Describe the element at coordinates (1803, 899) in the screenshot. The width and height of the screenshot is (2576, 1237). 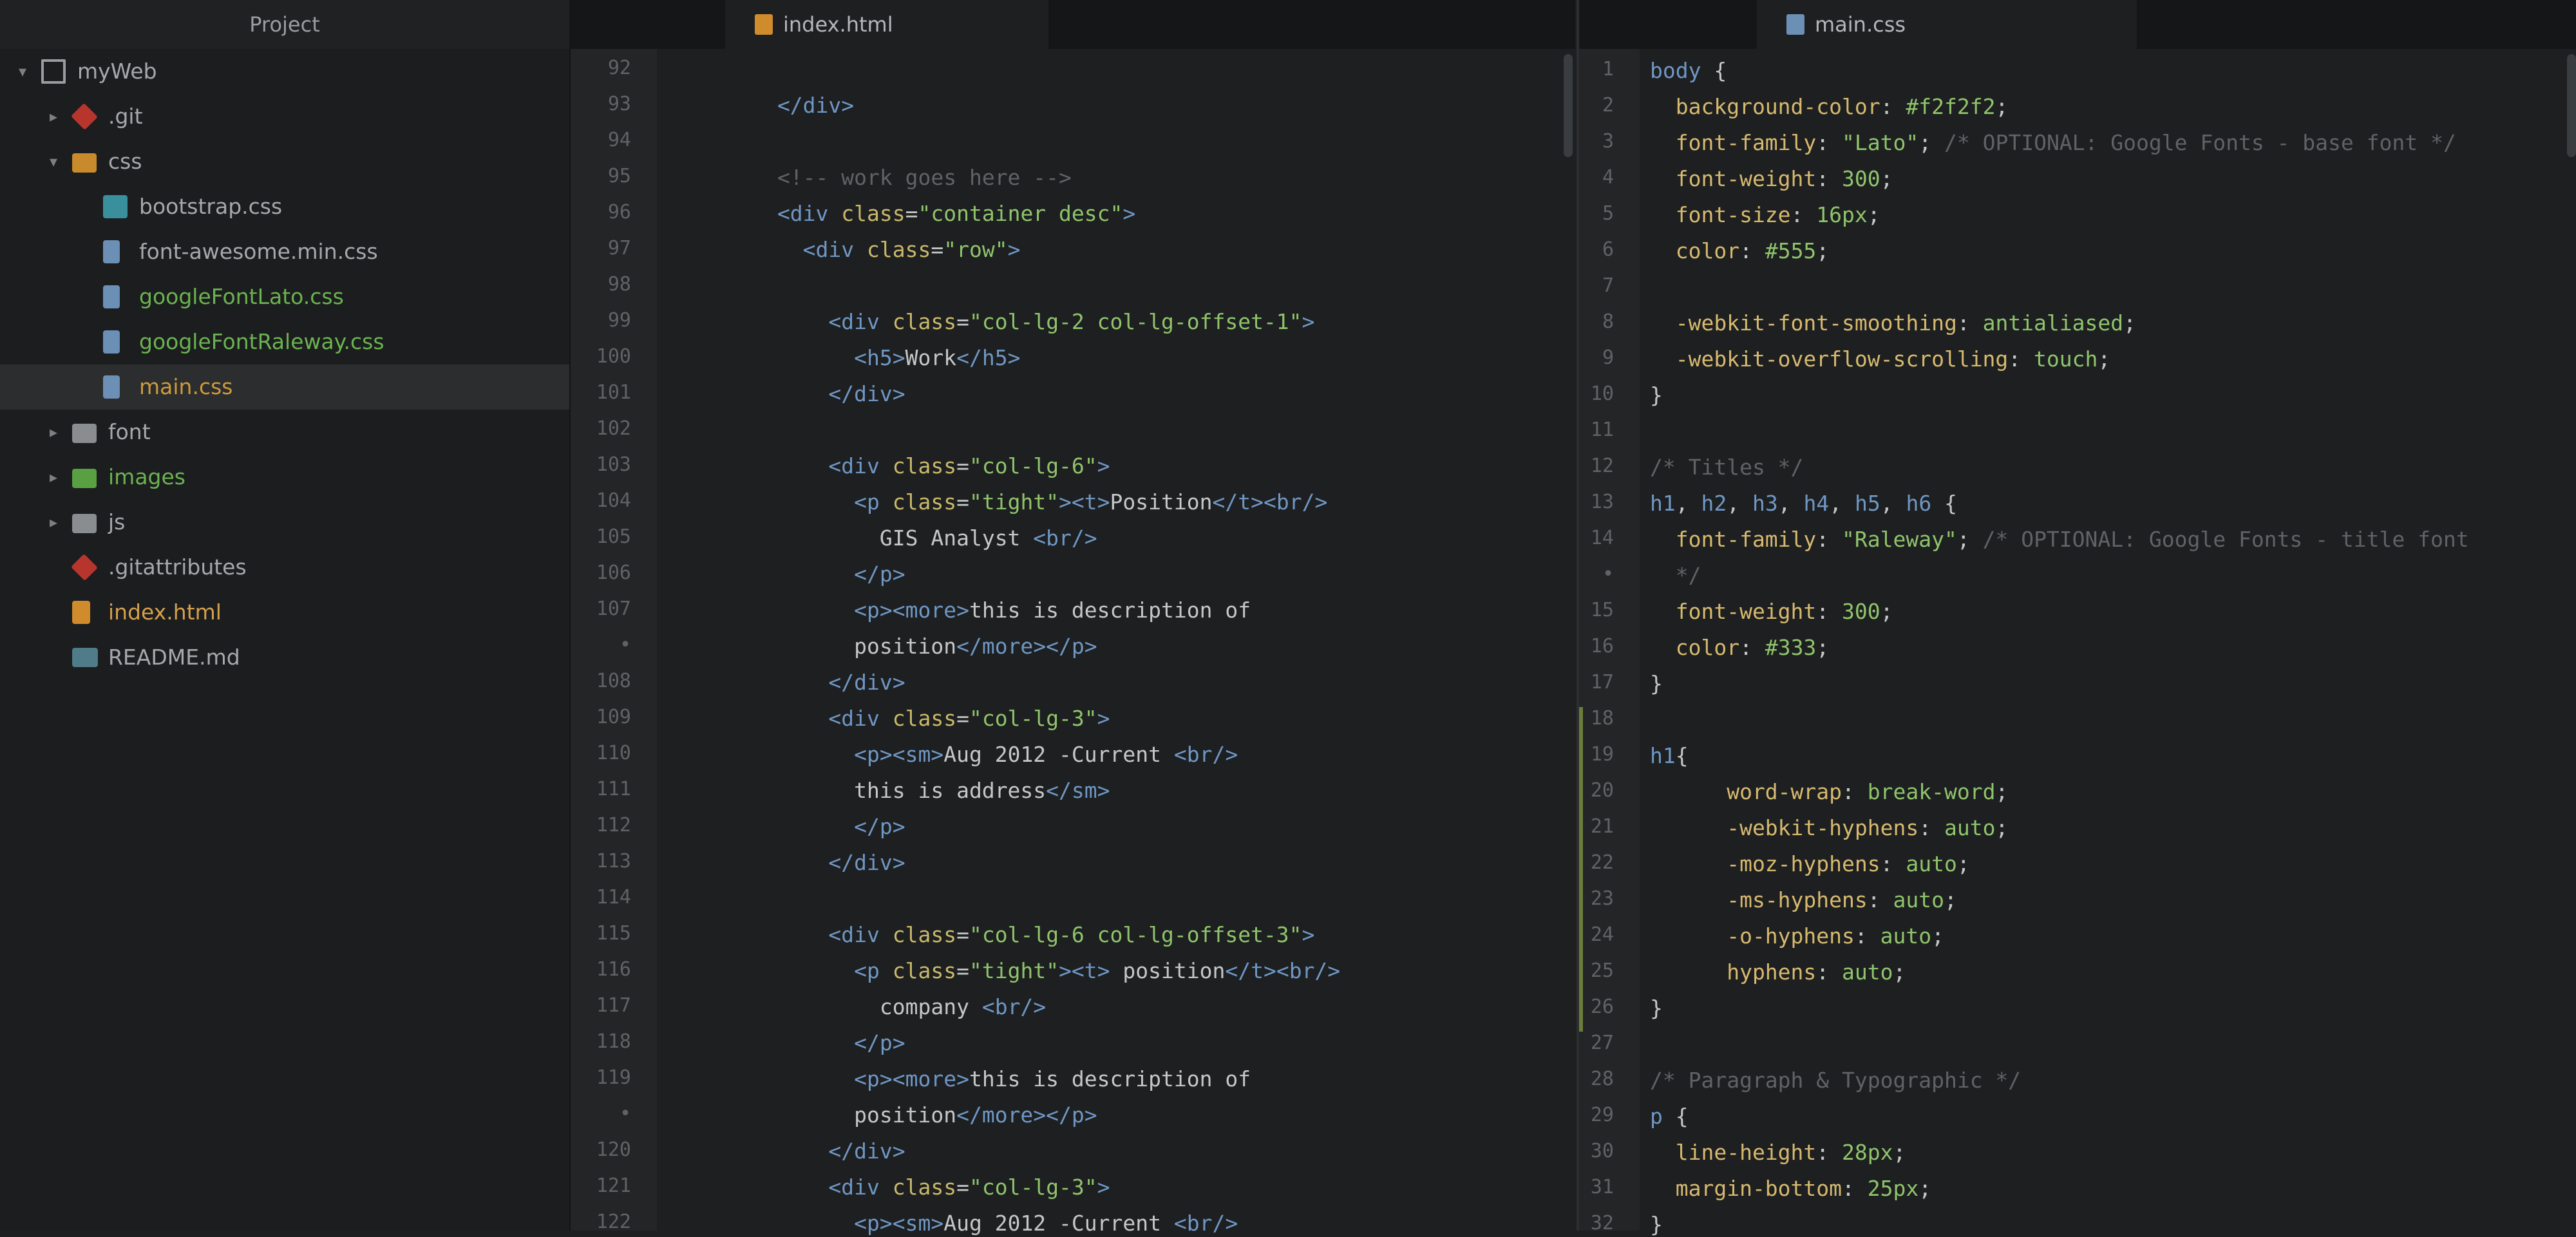
I see `code-line: -ms-hyphens: auto;` at that location.